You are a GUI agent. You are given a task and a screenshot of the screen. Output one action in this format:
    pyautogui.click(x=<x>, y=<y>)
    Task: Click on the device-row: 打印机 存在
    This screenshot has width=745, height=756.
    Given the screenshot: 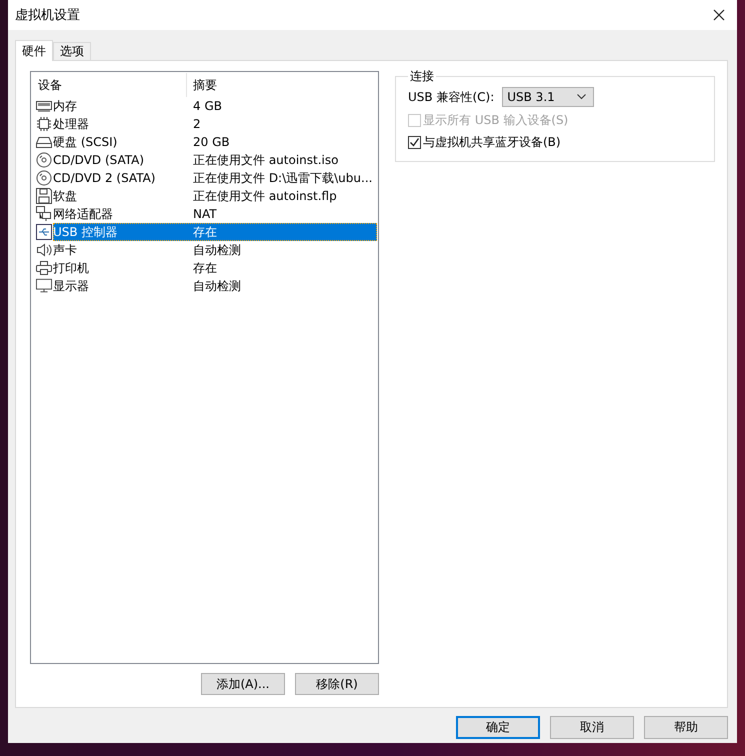 What is the action you would take?
    pyautogui.click(x=204, y=268)
    